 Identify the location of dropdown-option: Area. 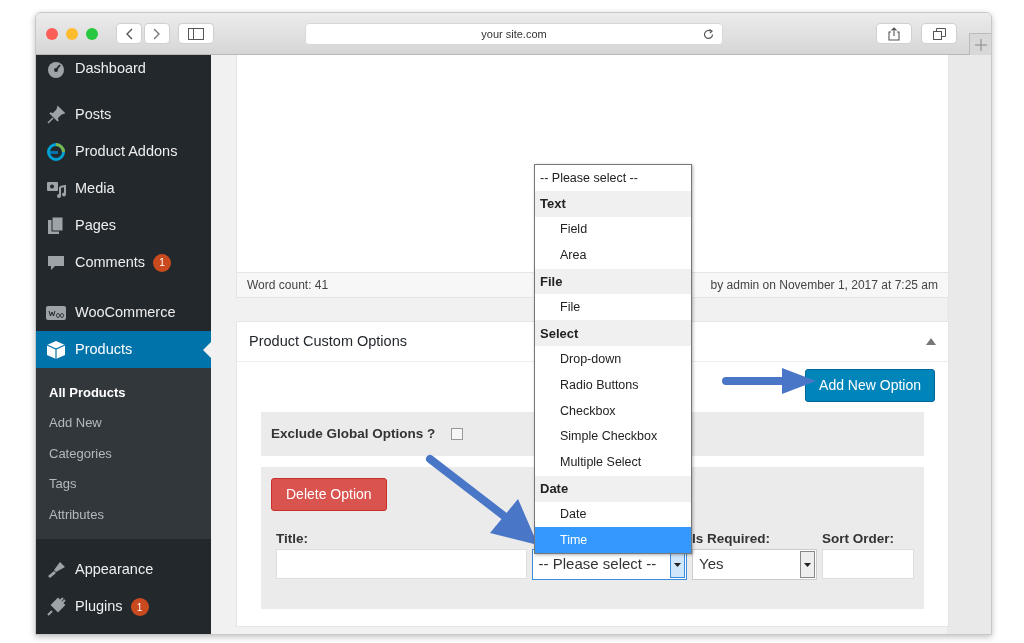
(613, 255).